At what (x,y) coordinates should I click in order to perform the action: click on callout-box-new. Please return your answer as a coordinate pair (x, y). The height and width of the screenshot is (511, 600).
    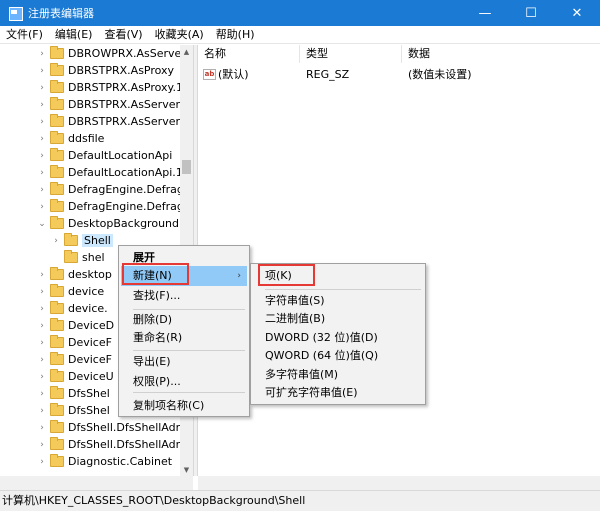
    Looking at the image, I should click on (155, 274).